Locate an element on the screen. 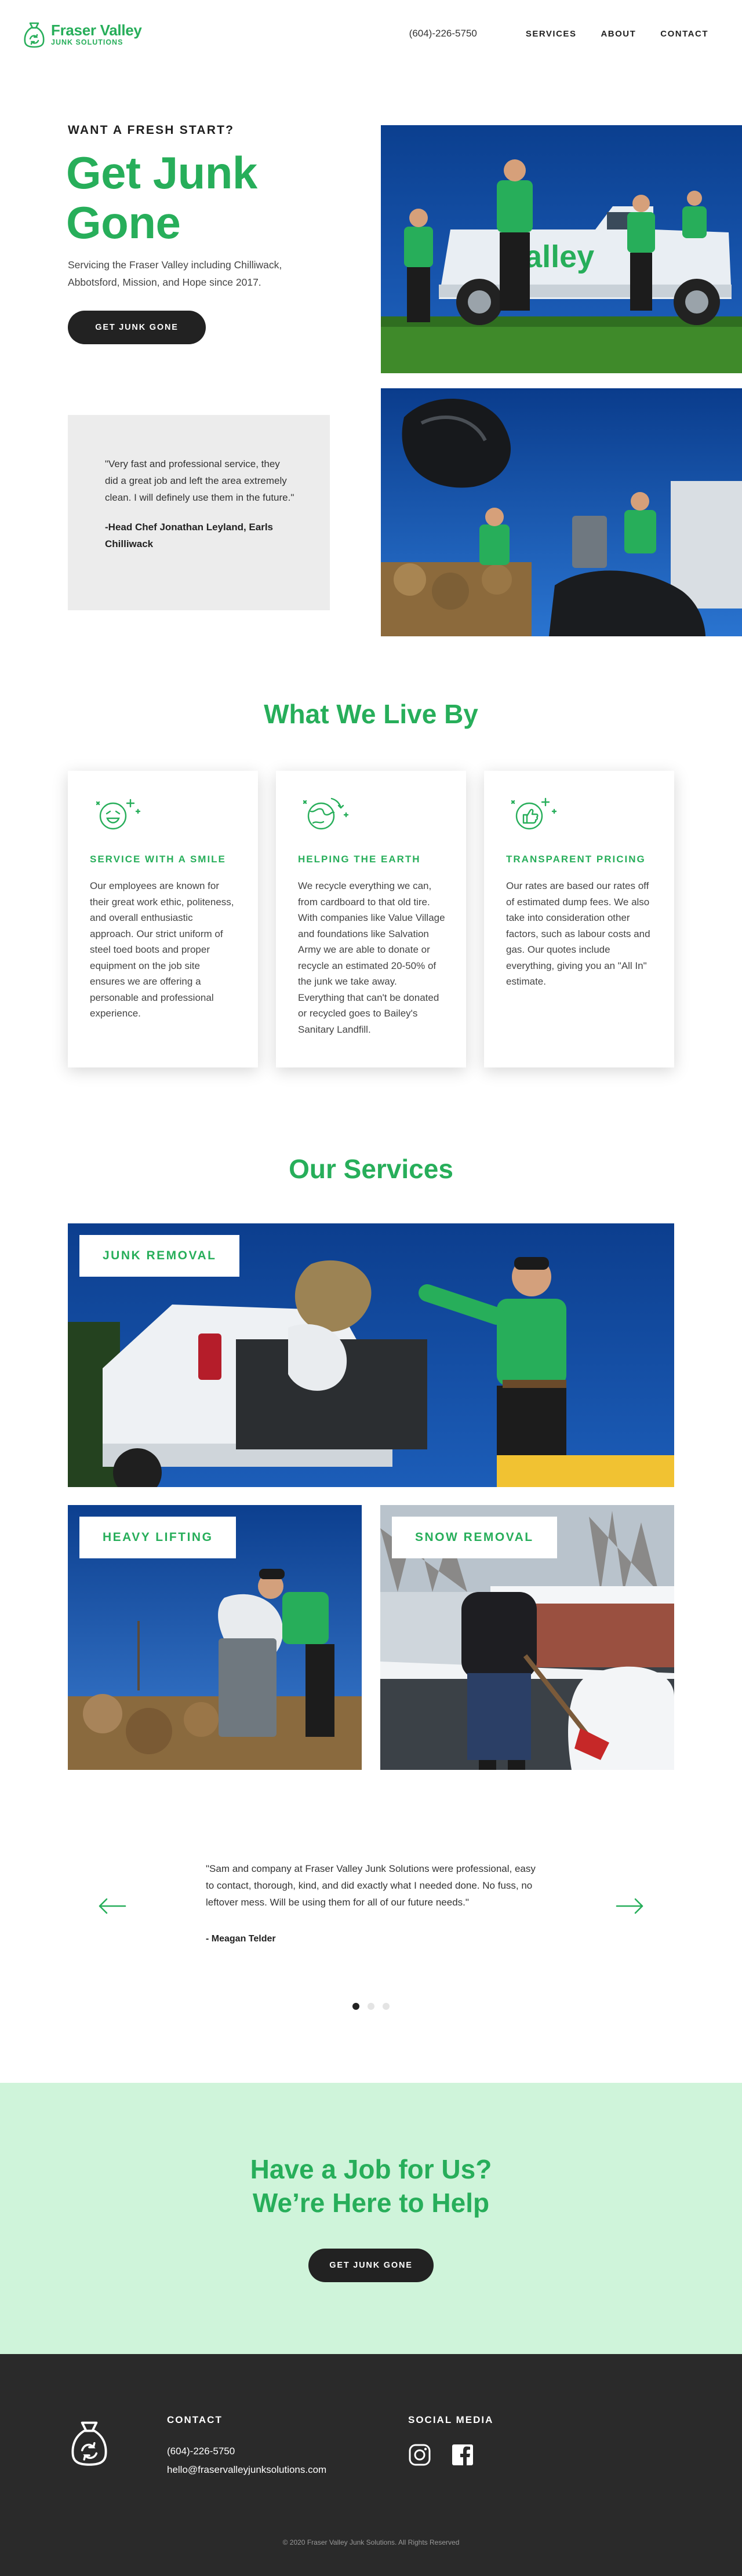 The width and height of the screenshot is (742, 2576). service-label: JUNK REMOVAL is located at coordinates (160, 1256).